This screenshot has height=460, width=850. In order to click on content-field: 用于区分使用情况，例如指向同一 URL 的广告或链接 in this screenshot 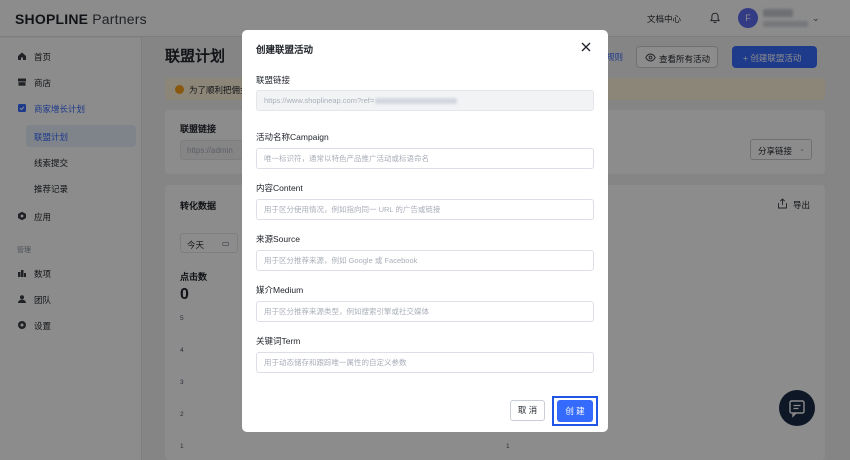, I will do `click(425, 209)`.